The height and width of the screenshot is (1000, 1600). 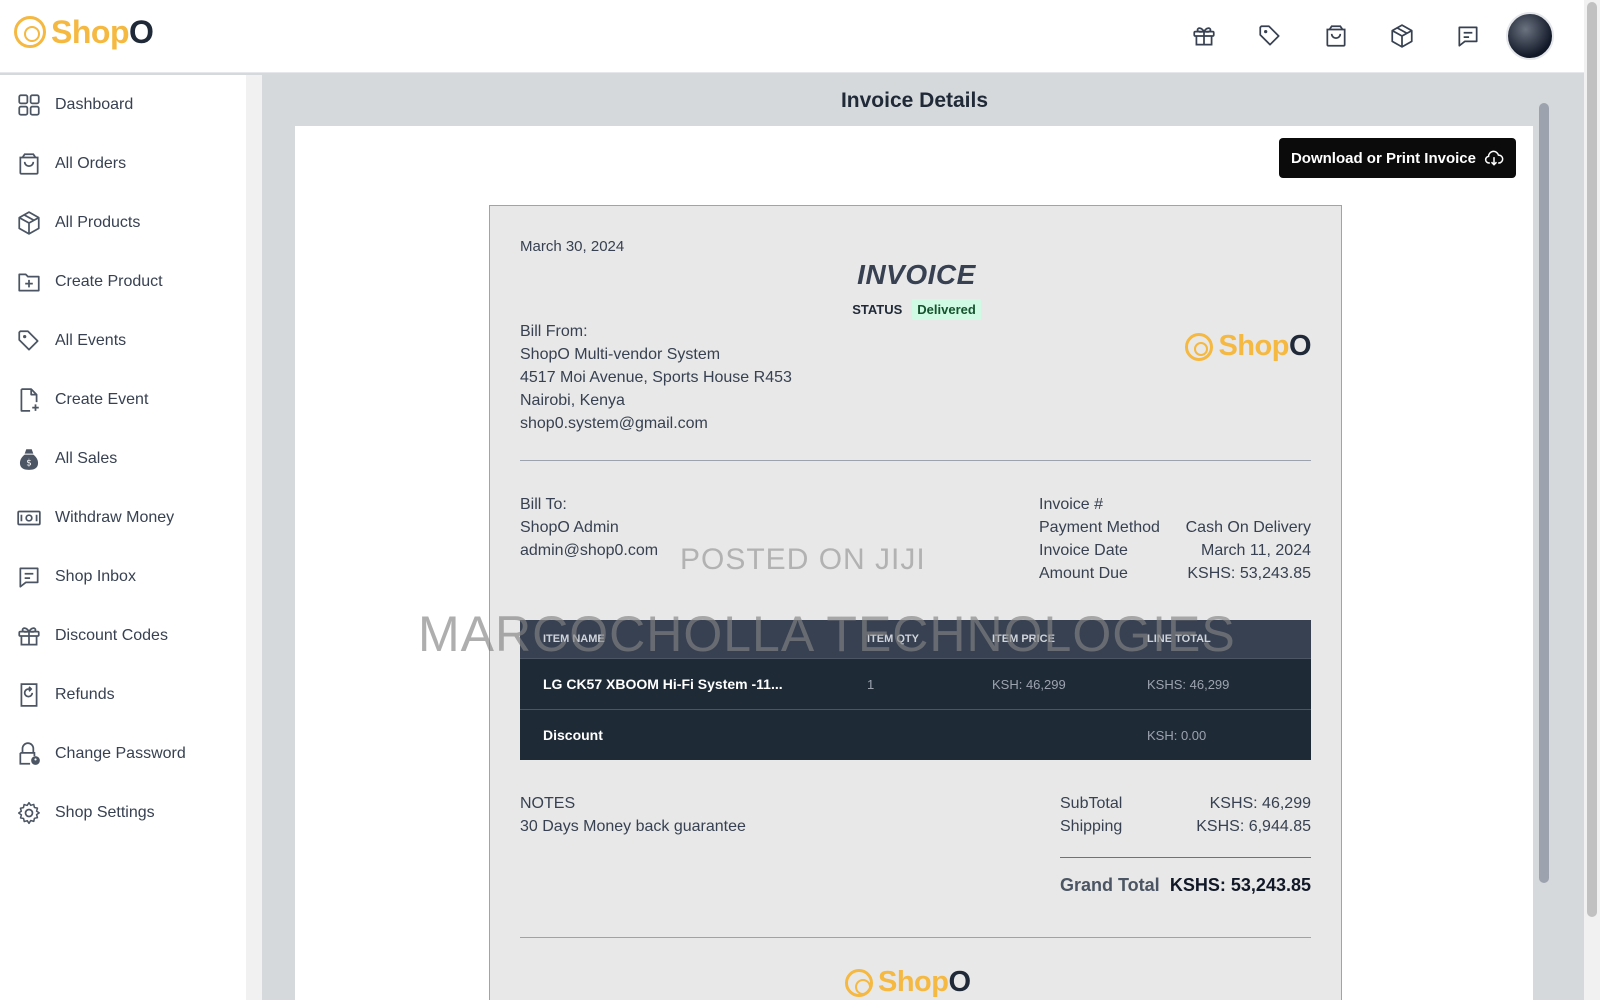 I want to click on sidebar-item-discount-codes: Discount Codes, so click(x=123, y=635).